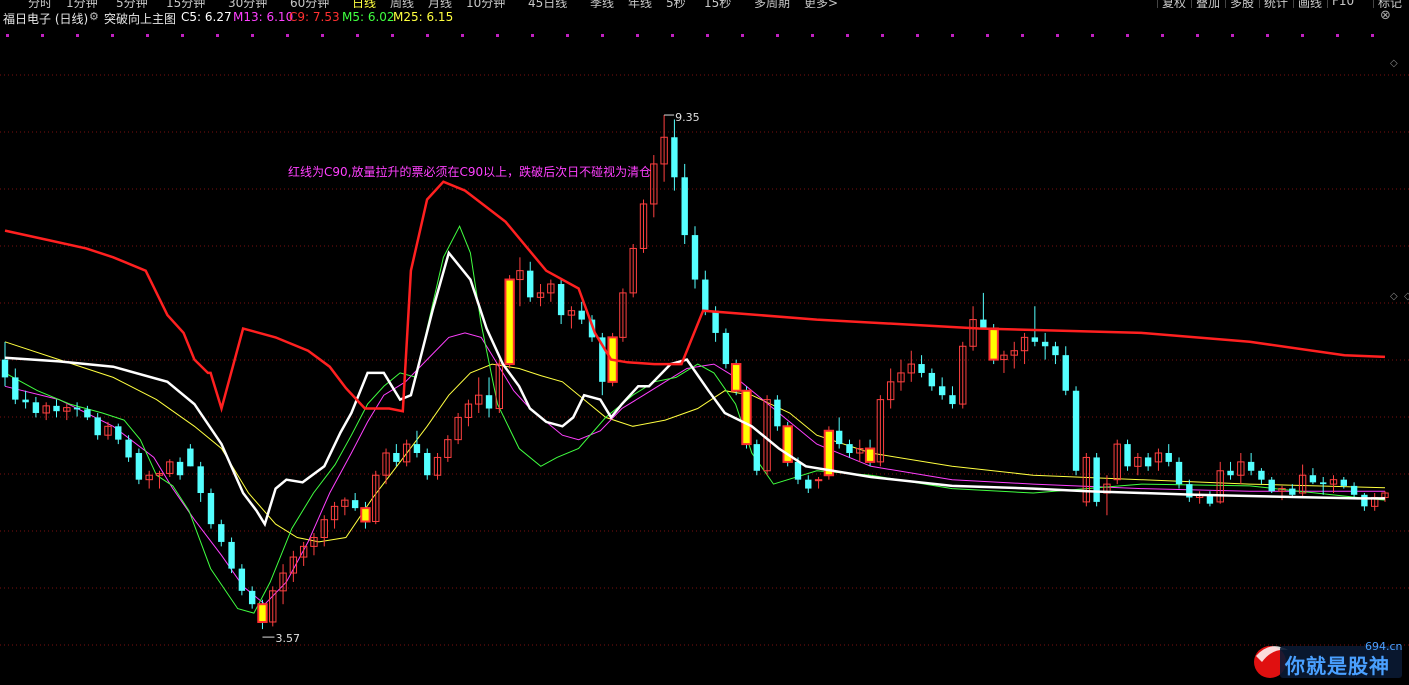 The width and height of the screenshot is (1409, 685). Describe the element at coordinates (1337, 666) in the screenshot. I see `logo-text: 你就是股神` at that location.